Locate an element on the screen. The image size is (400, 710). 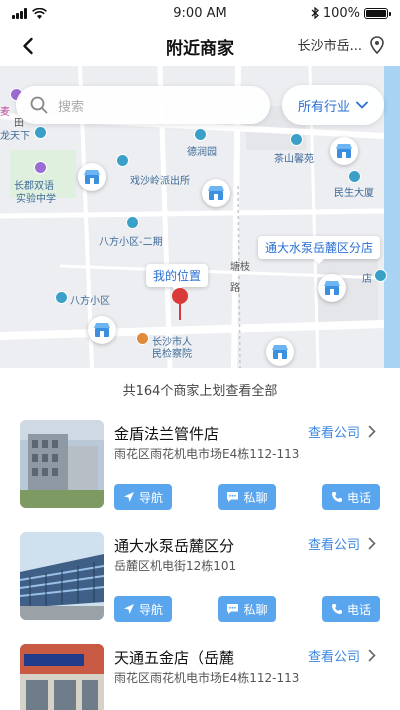
search-placeholder: 搜索 is located at coordinates (71, 107).